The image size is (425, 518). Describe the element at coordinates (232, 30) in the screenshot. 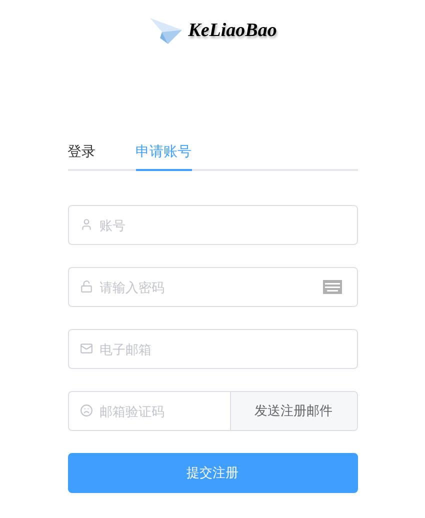

I see `logo-text: KeLiaoBao` at that location.